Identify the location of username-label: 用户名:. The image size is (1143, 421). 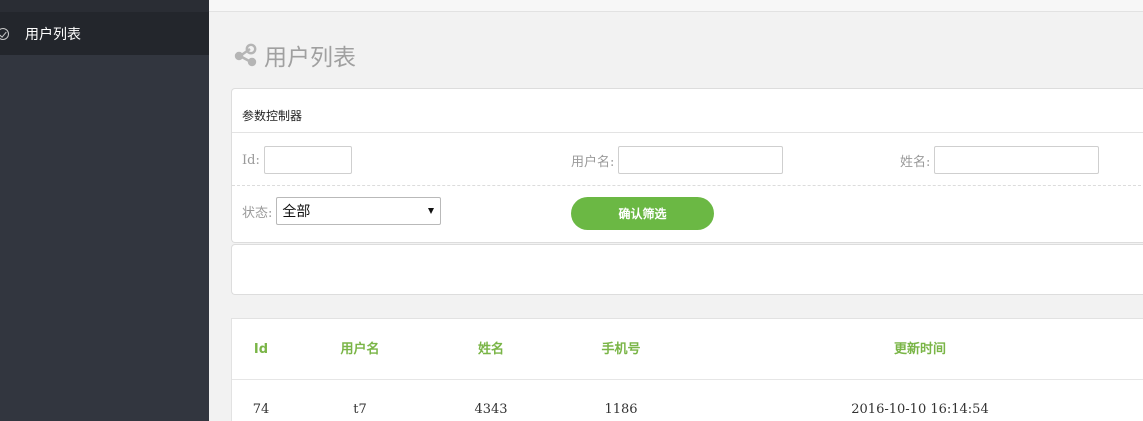
(593, 162).